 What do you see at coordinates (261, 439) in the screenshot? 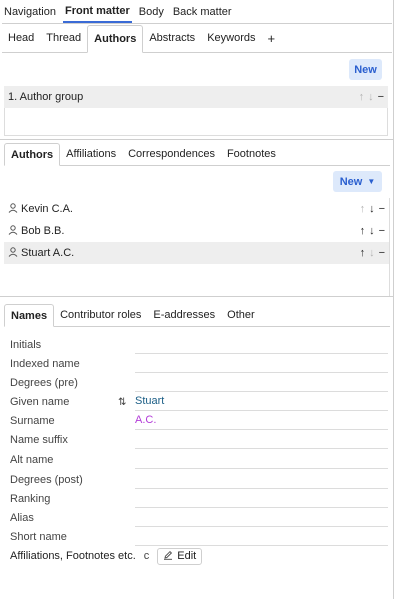
I see `name-suffix-input` at bounding box center [261, 439].